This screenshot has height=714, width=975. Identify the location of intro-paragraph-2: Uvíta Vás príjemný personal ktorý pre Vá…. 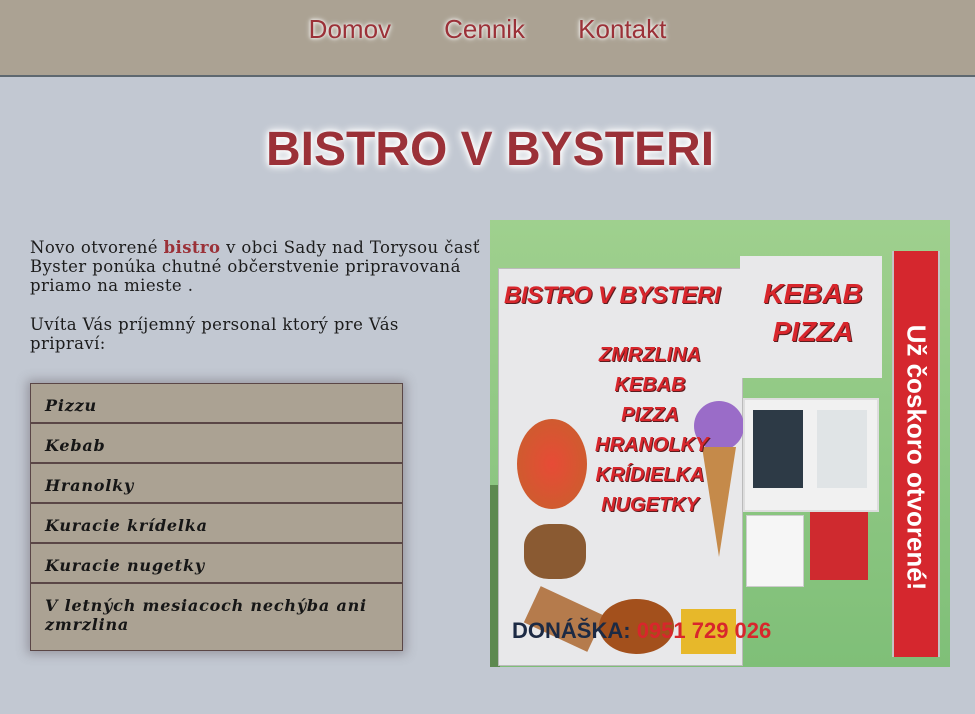
(214, 334).